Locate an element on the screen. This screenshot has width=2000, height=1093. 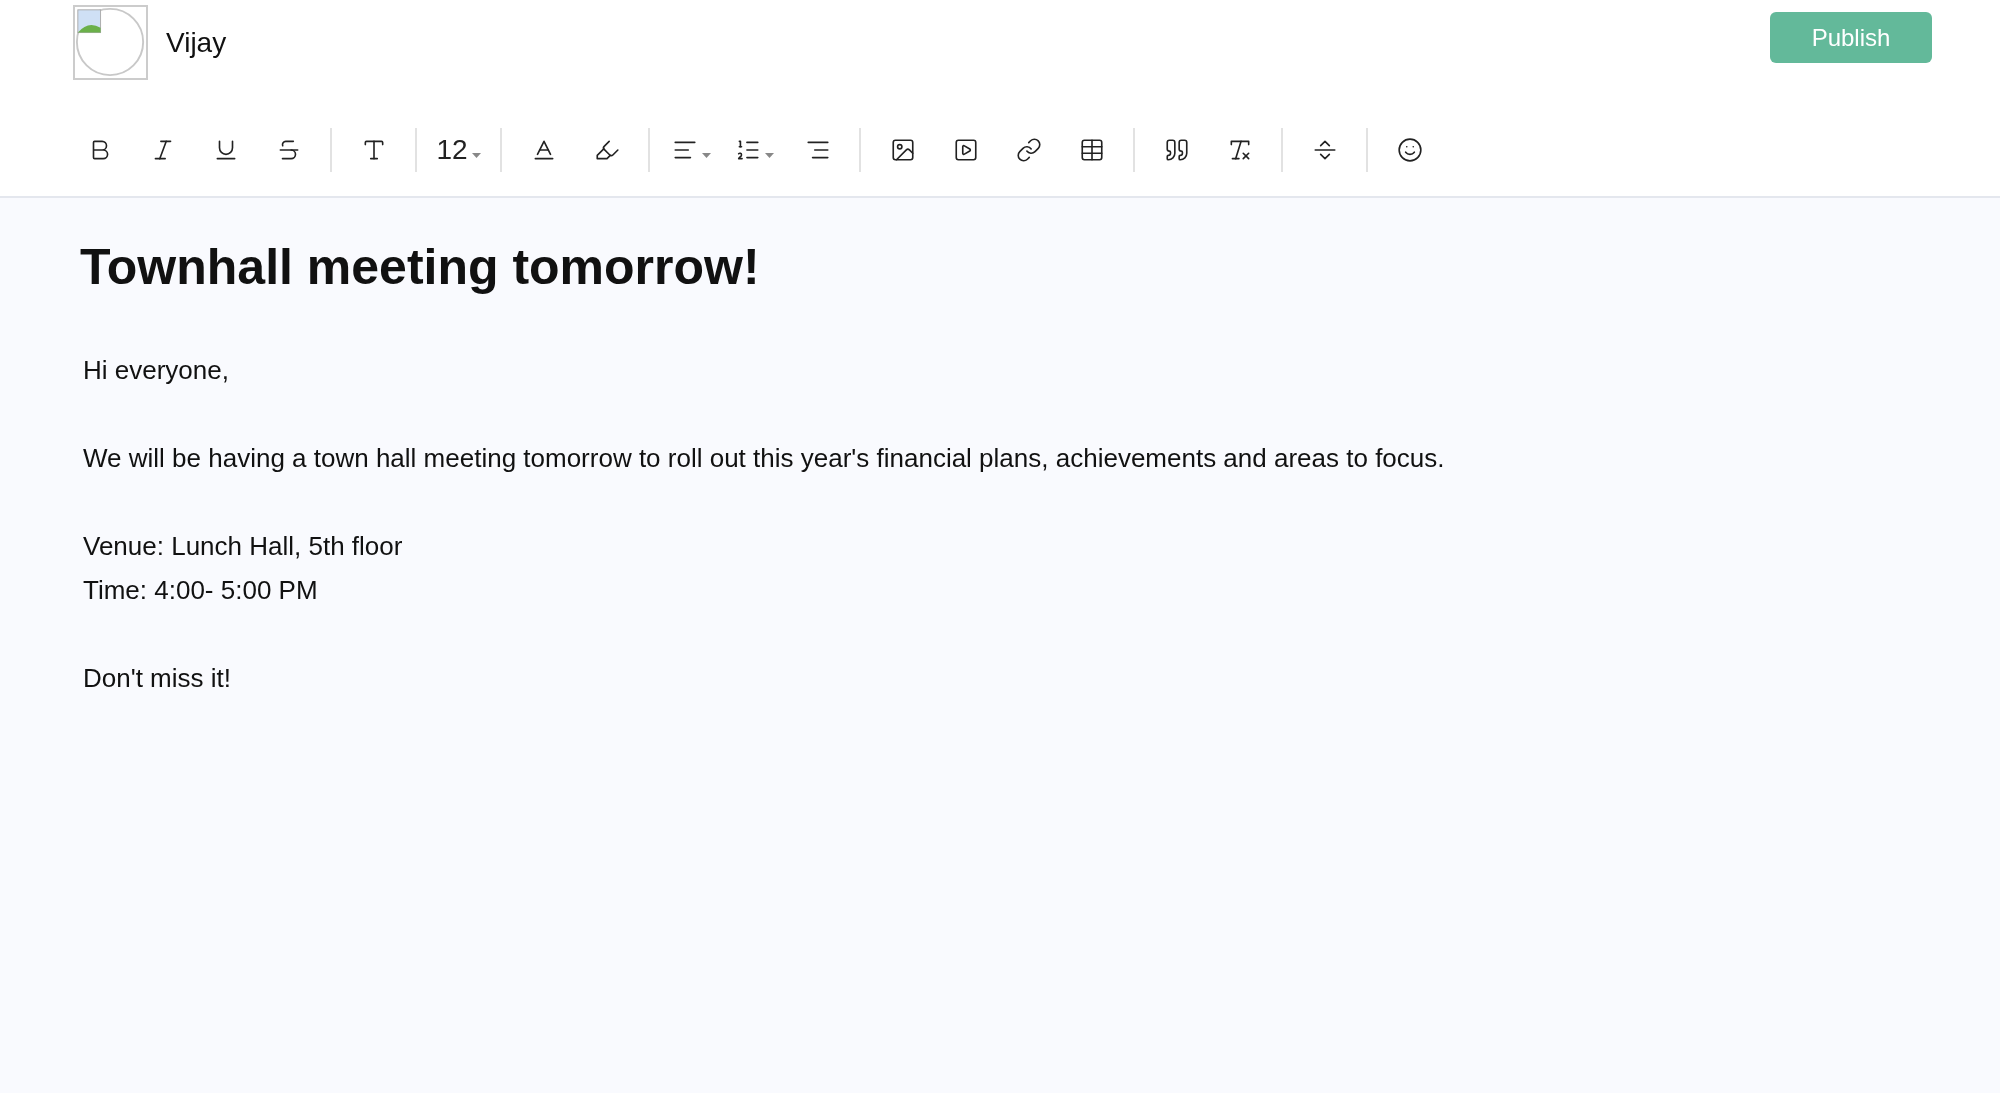
paragraph: Hi everyone, is located at coordinates (156, 370).